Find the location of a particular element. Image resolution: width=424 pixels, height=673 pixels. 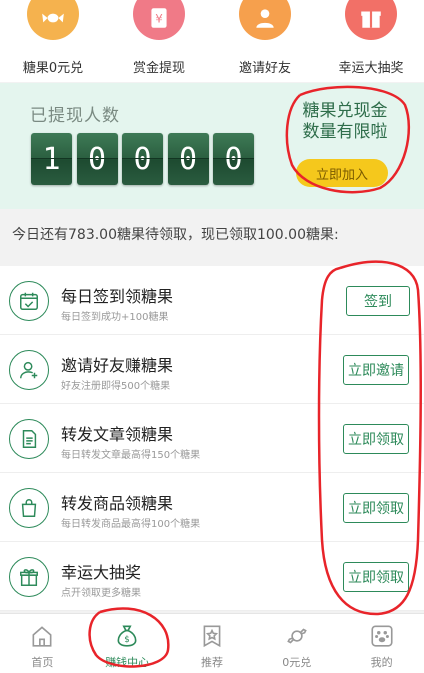

task-title: 邀请好友赚糖果 is located at coordinates (117, 365).